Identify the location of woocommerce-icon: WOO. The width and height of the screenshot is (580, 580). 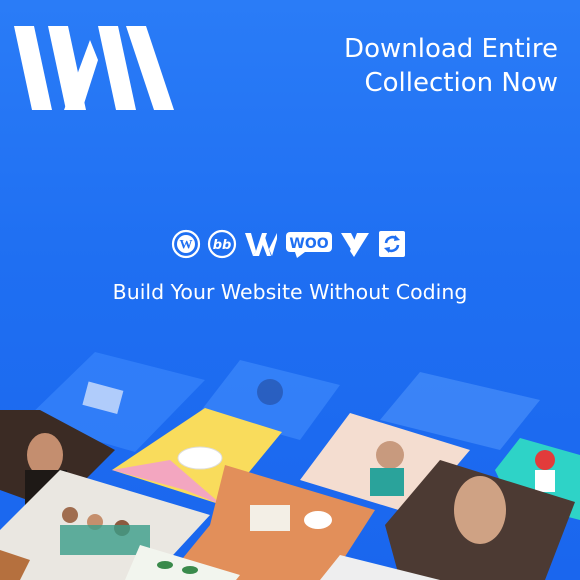
(309, 244).